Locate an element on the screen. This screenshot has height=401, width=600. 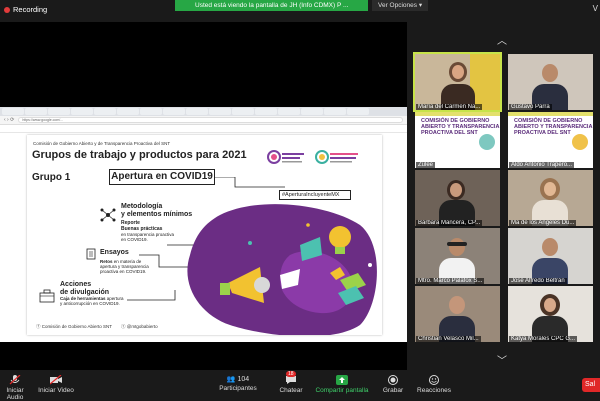
start-video-button: Iniciar Video is located at coordinates (56, 384).